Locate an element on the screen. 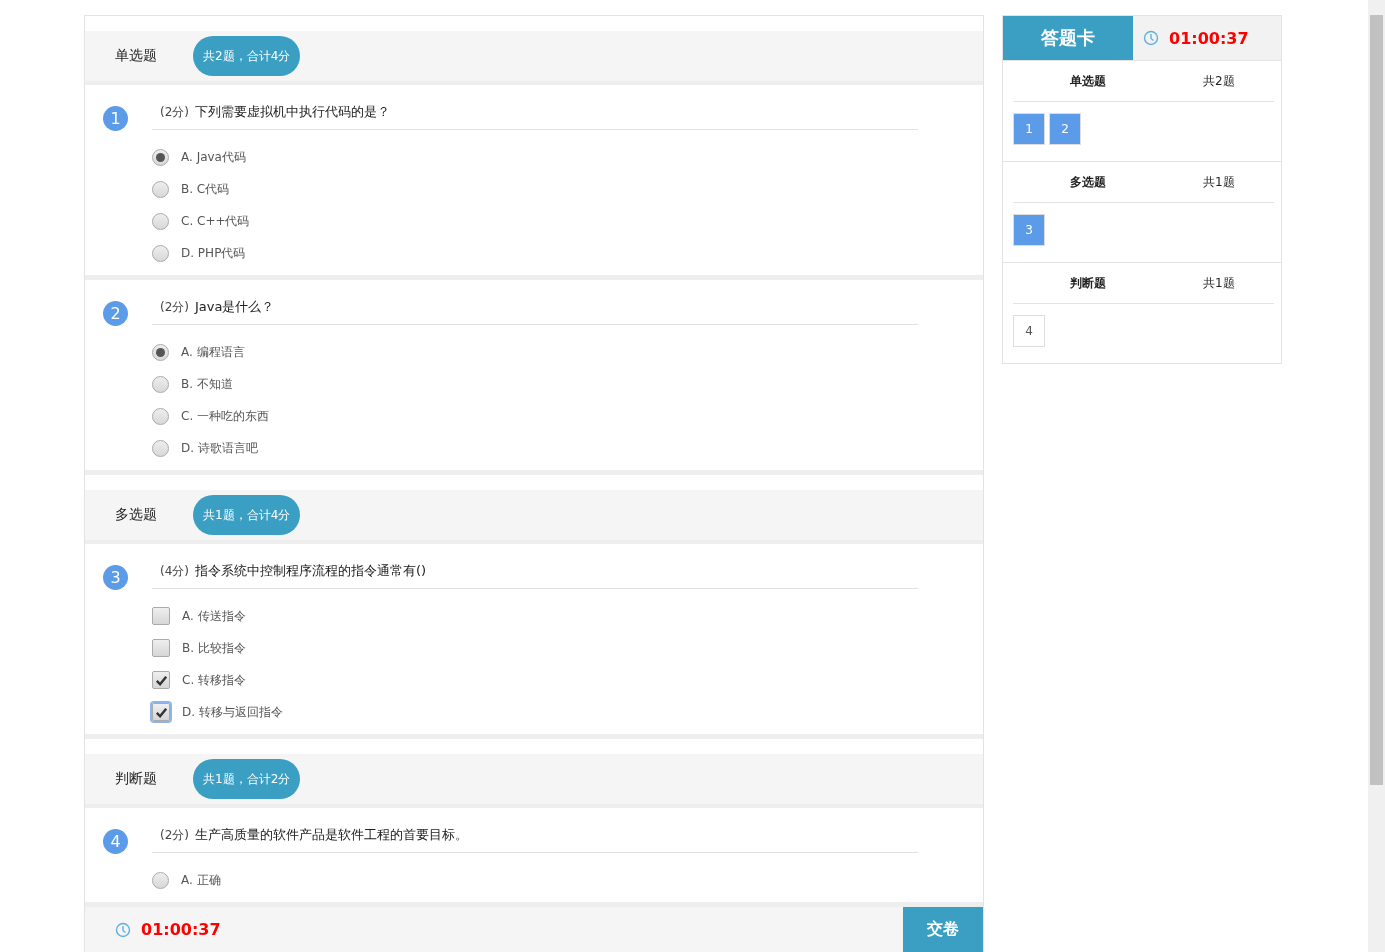  question-link: 4 is located at coordinates (1029, 331).